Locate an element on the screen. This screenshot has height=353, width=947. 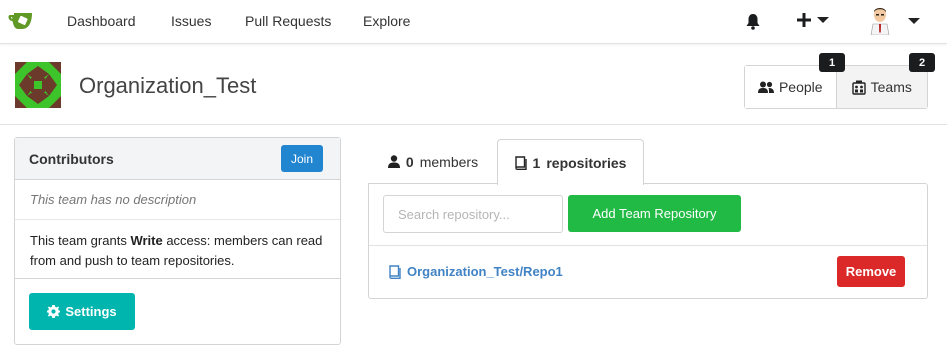
tab-teams: Teams is located at coordinates (881, 87).